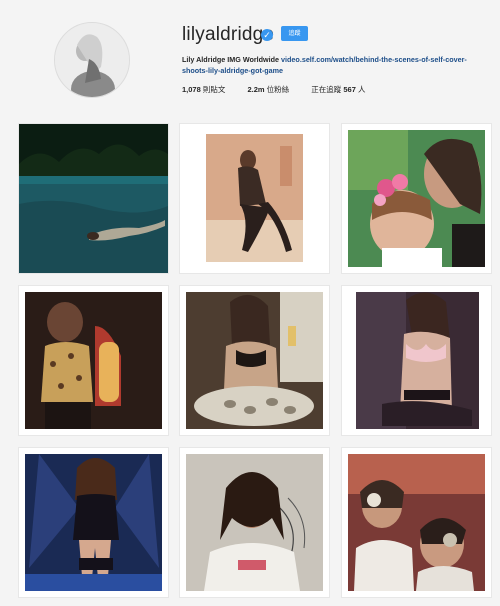 Image resolution: width=500 pixels, height=606 pixels. I want to click on post-tile-selfie-flowers, so click(416, 198).